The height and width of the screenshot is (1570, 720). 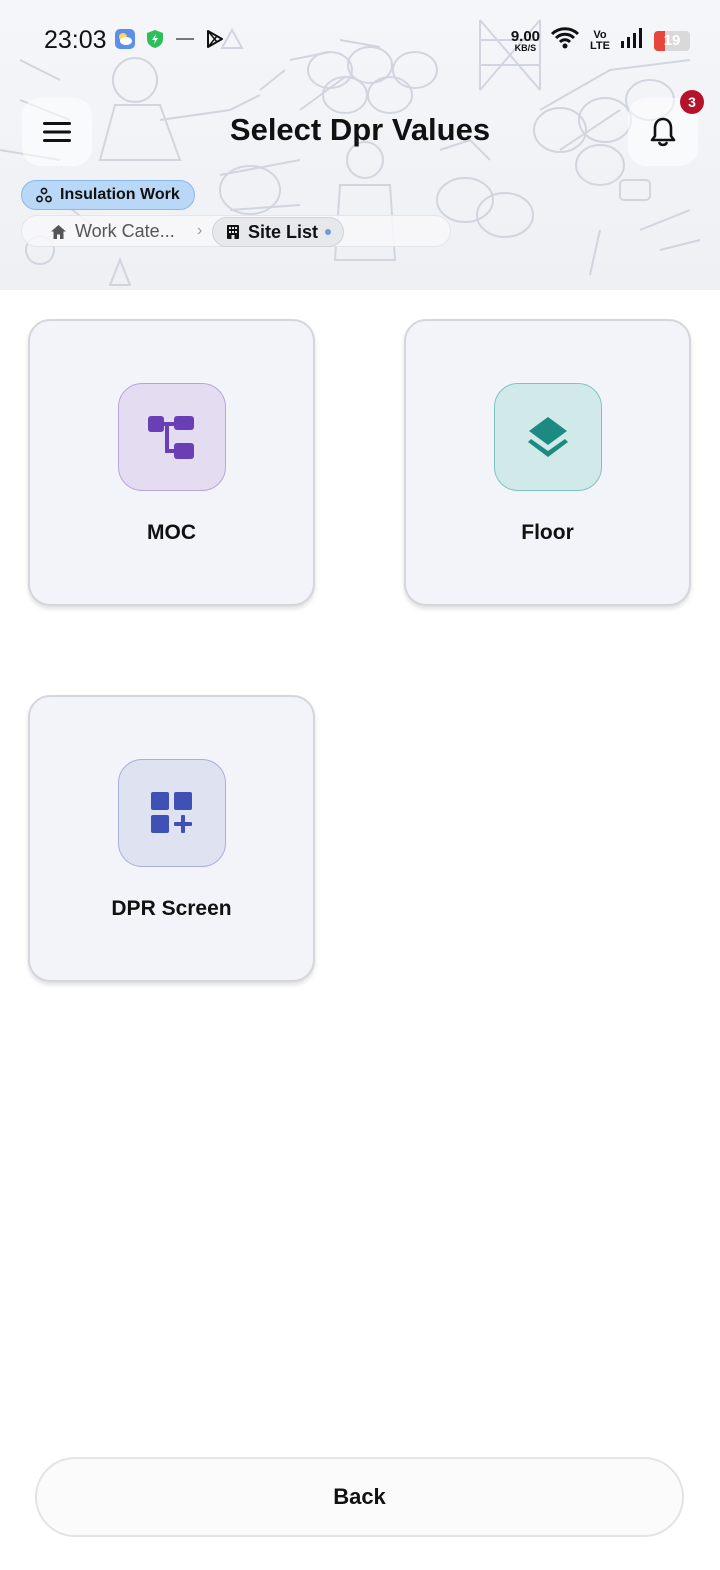 What do you see at coordinates (75, 40) in the screenshot?
I see `status-time: 23:03` at bounding box center [75, 40].